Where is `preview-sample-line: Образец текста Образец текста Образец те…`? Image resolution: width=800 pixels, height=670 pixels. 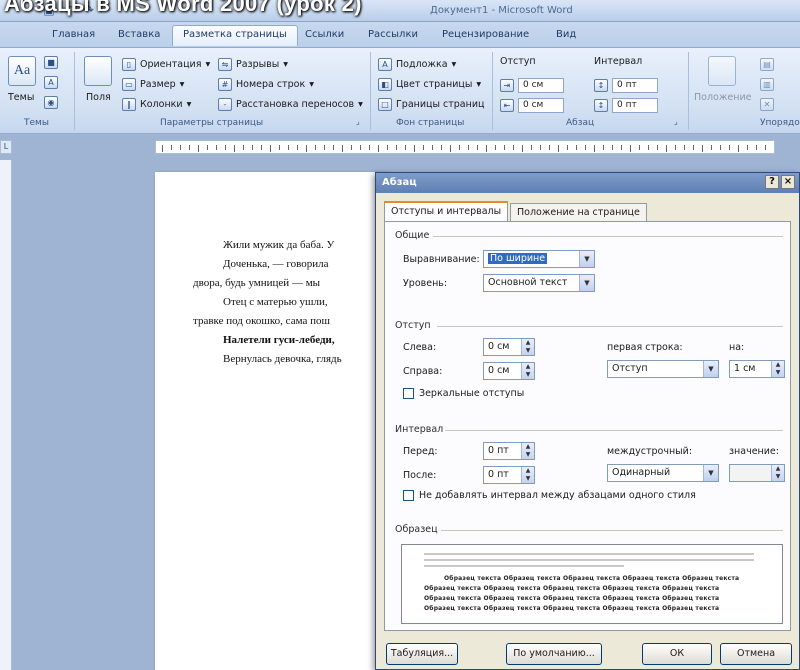
preview-sample-line: Образец текста Образец текста Образец те… is located at coordinates (572, 598).